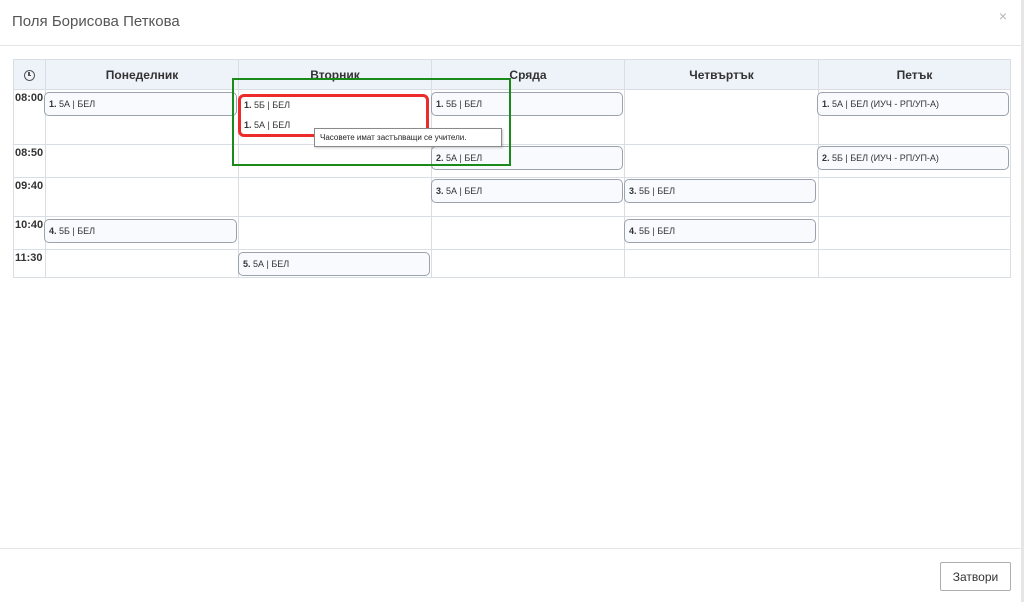  Describe the element at coordinates (247, 264) in the screenshot. I see `lesson-number: 5.` at that location.